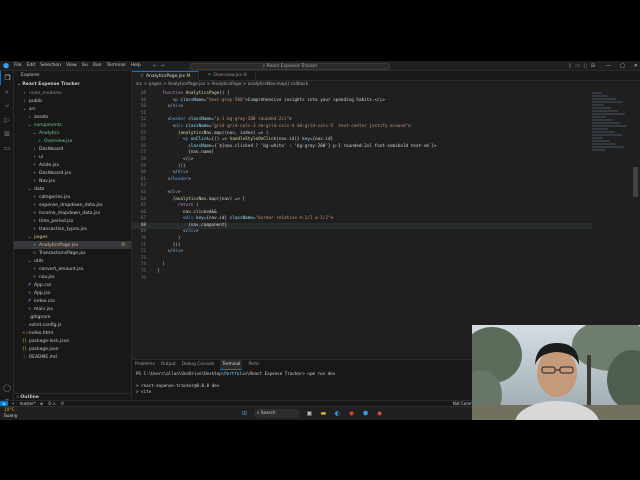 The width and height of the screenshot is (640, 480). I want to click on toggle-sidebar-icon: ▯, so click(570, 66).